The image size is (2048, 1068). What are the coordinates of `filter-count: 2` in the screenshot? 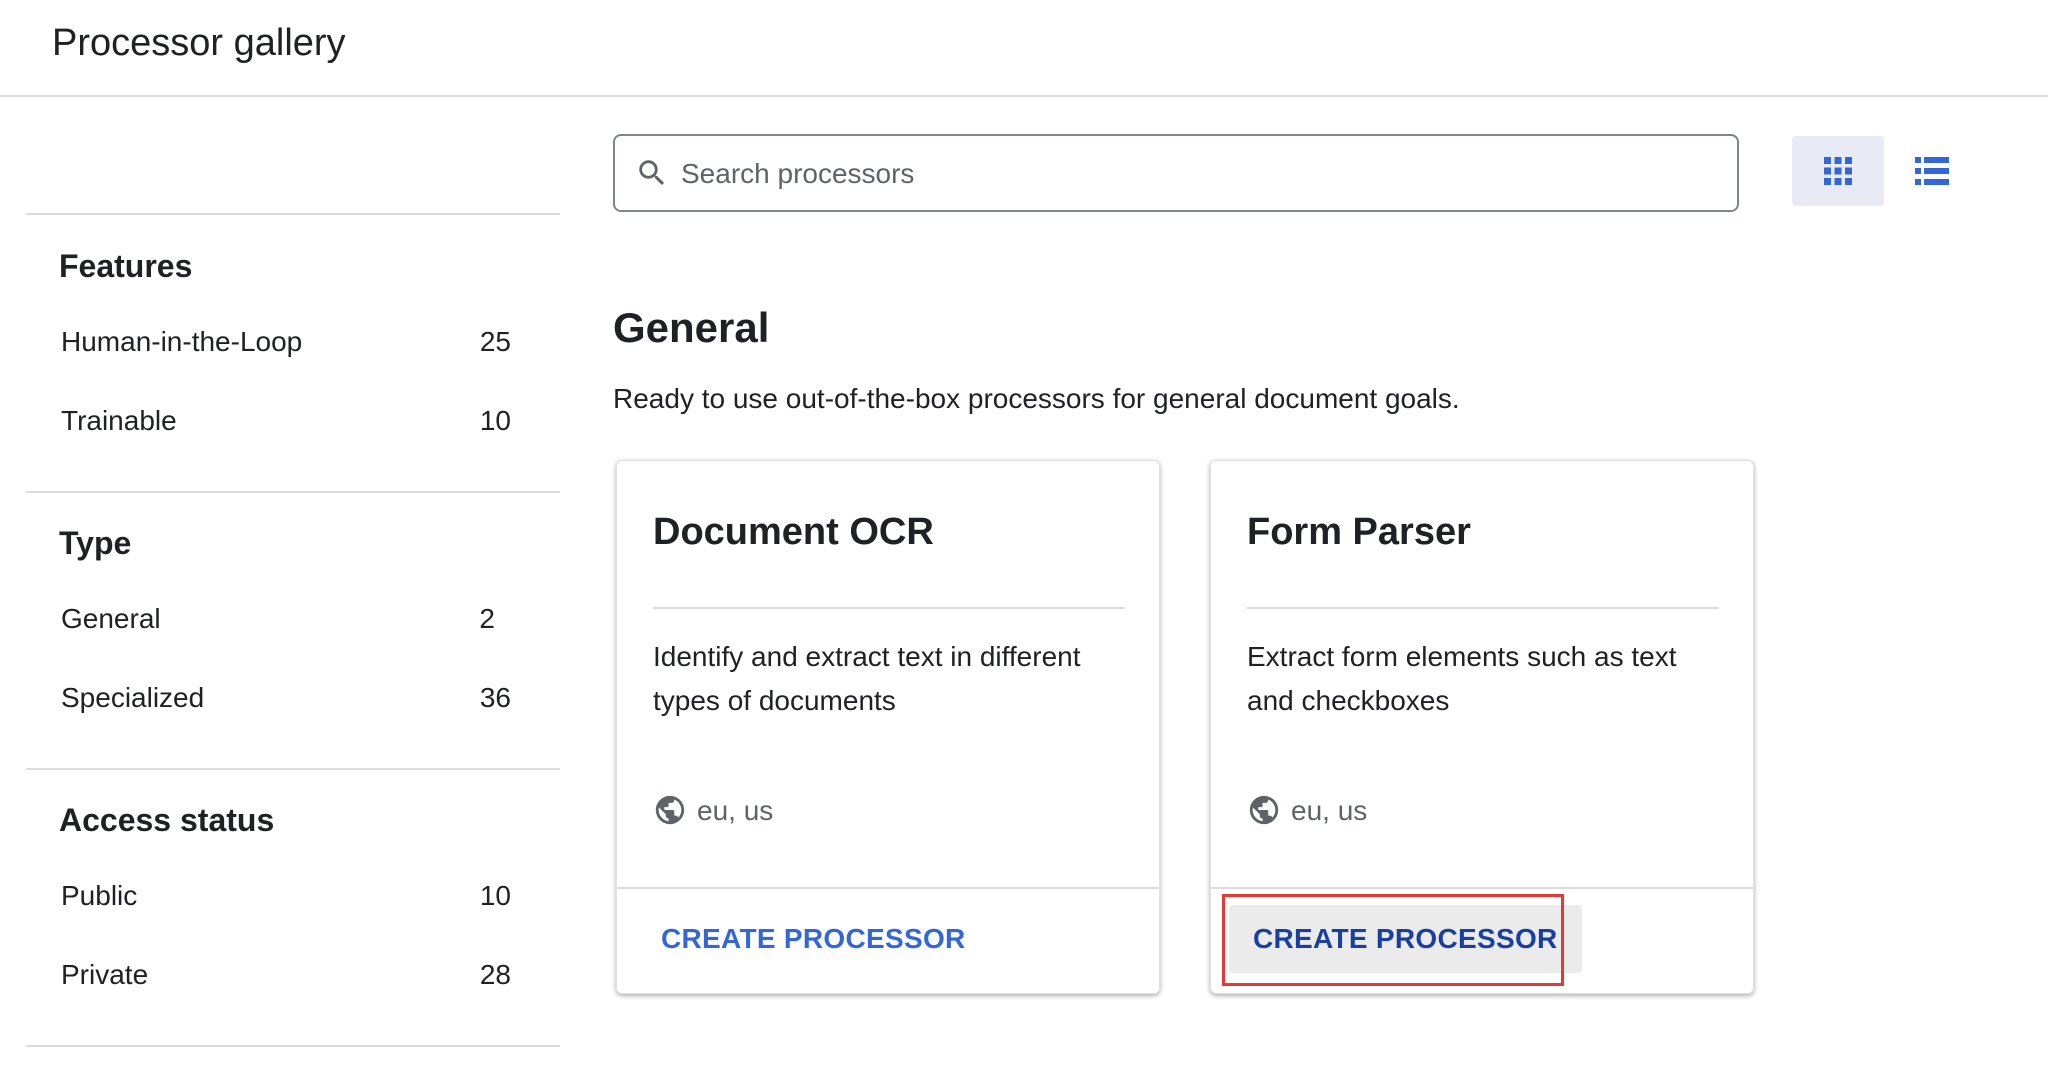 It's located at (487, 618).